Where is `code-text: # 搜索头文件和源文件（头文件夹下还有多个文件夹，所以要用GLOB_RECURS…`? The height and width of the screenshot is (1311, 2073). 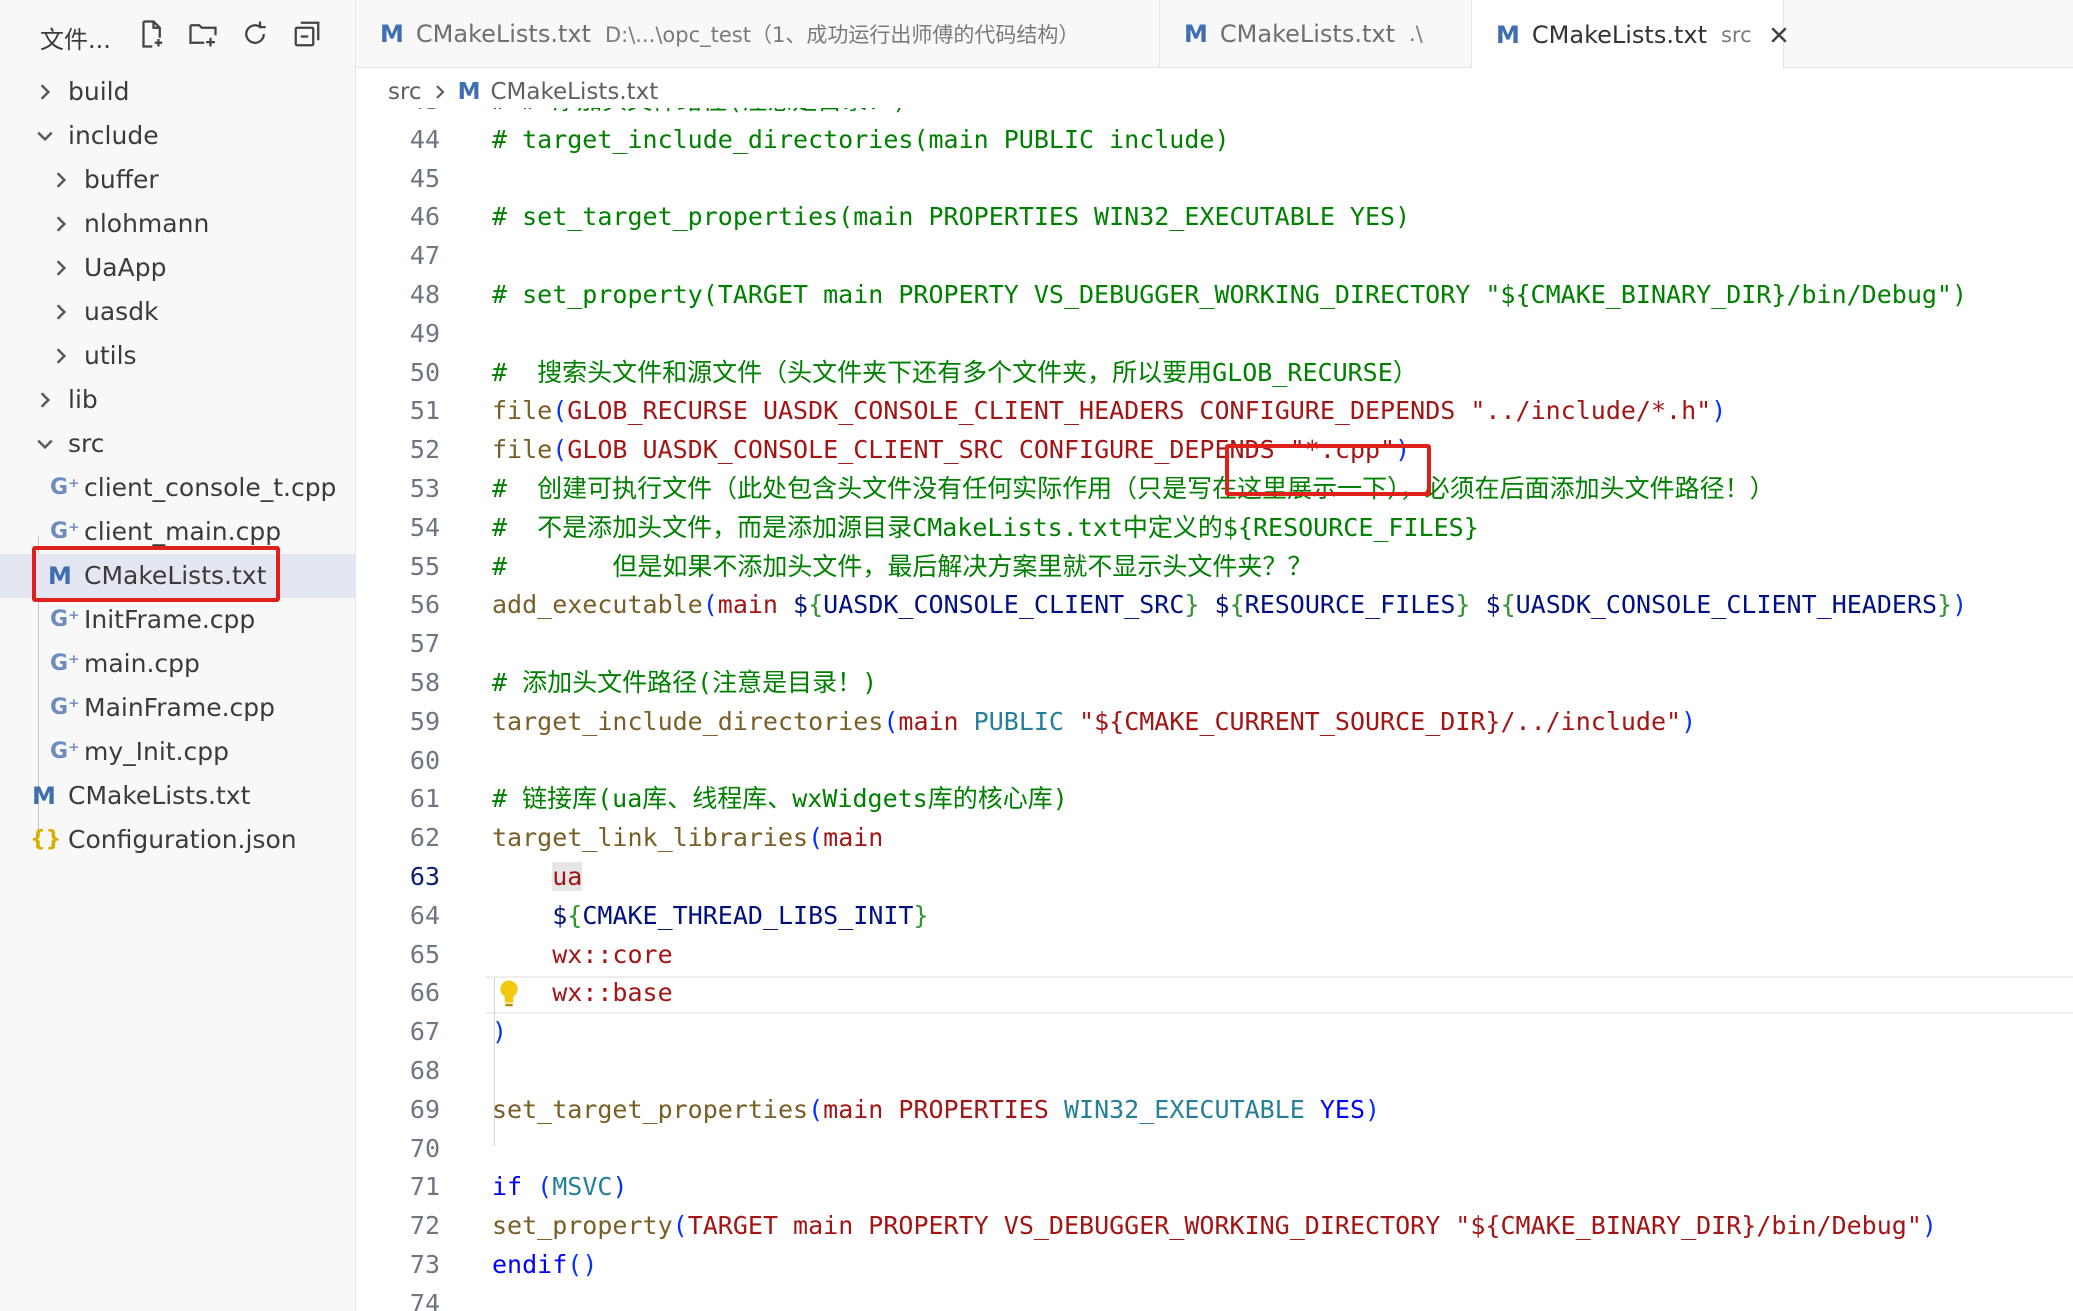 code-text: # 搜索头文件和源文件（头文件夹下还有多个文件夹，所以要用GLOB_RECURS… is located at coordinates (955, 373).